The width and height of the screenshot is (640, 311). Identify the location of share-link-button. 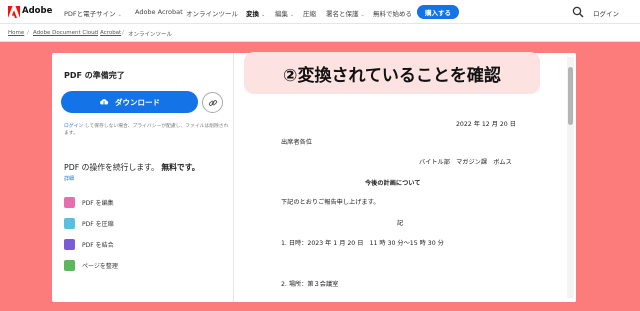
(212, 102).